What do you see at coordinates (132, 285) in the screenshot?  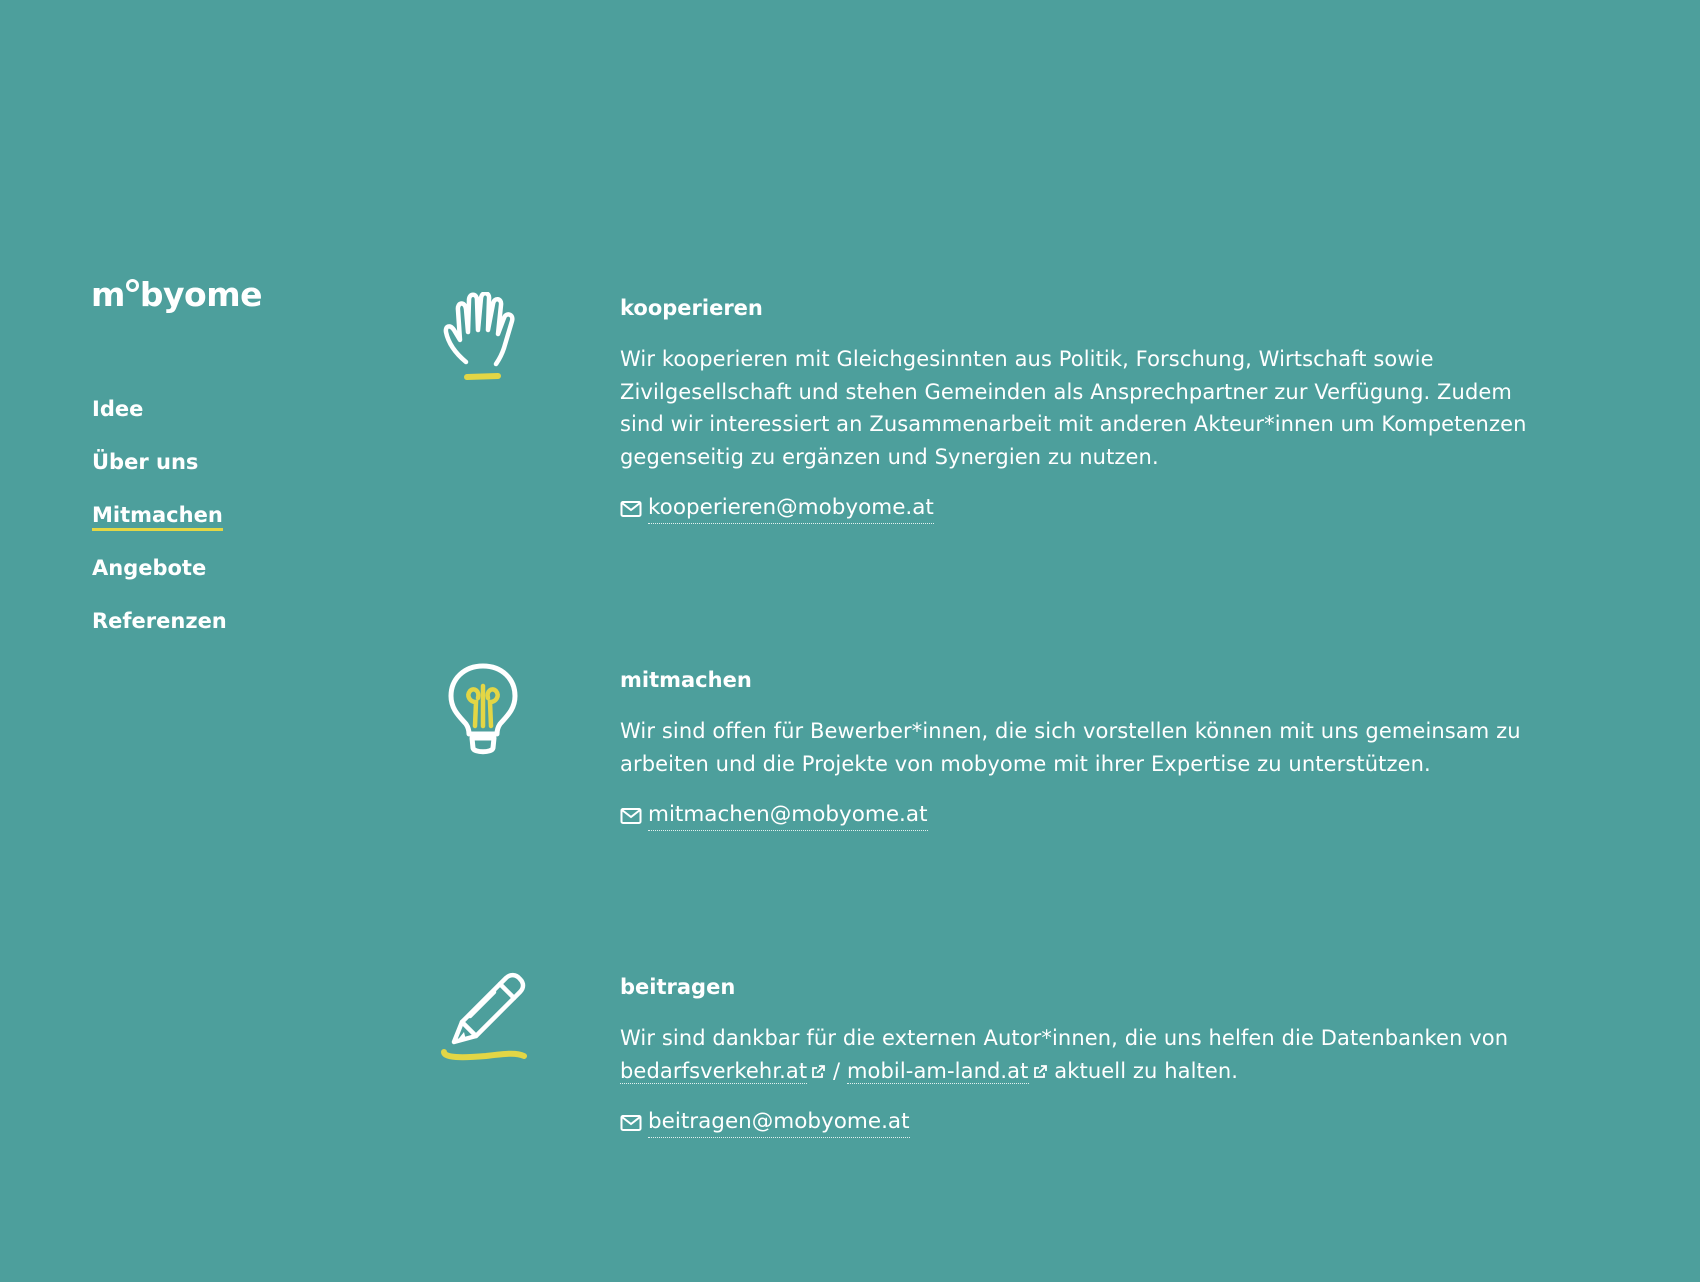 I see `logo-o-circle` at bounding box center [132, 285].